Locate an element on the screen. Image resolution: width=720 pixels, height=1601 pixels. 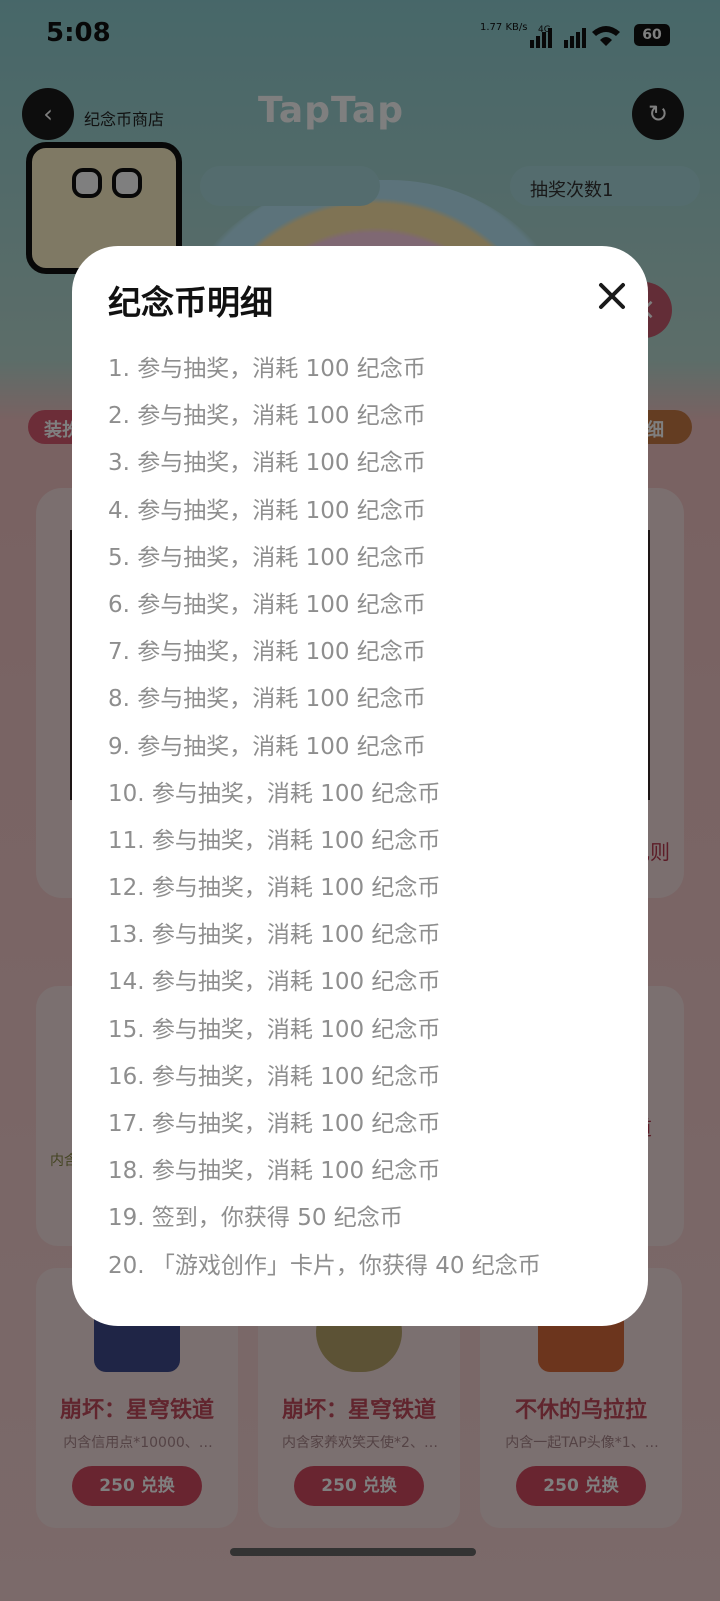
list-item: 17. 参与抽奖，消耗 100 纪念币 is located at coordinates (274, 1124).